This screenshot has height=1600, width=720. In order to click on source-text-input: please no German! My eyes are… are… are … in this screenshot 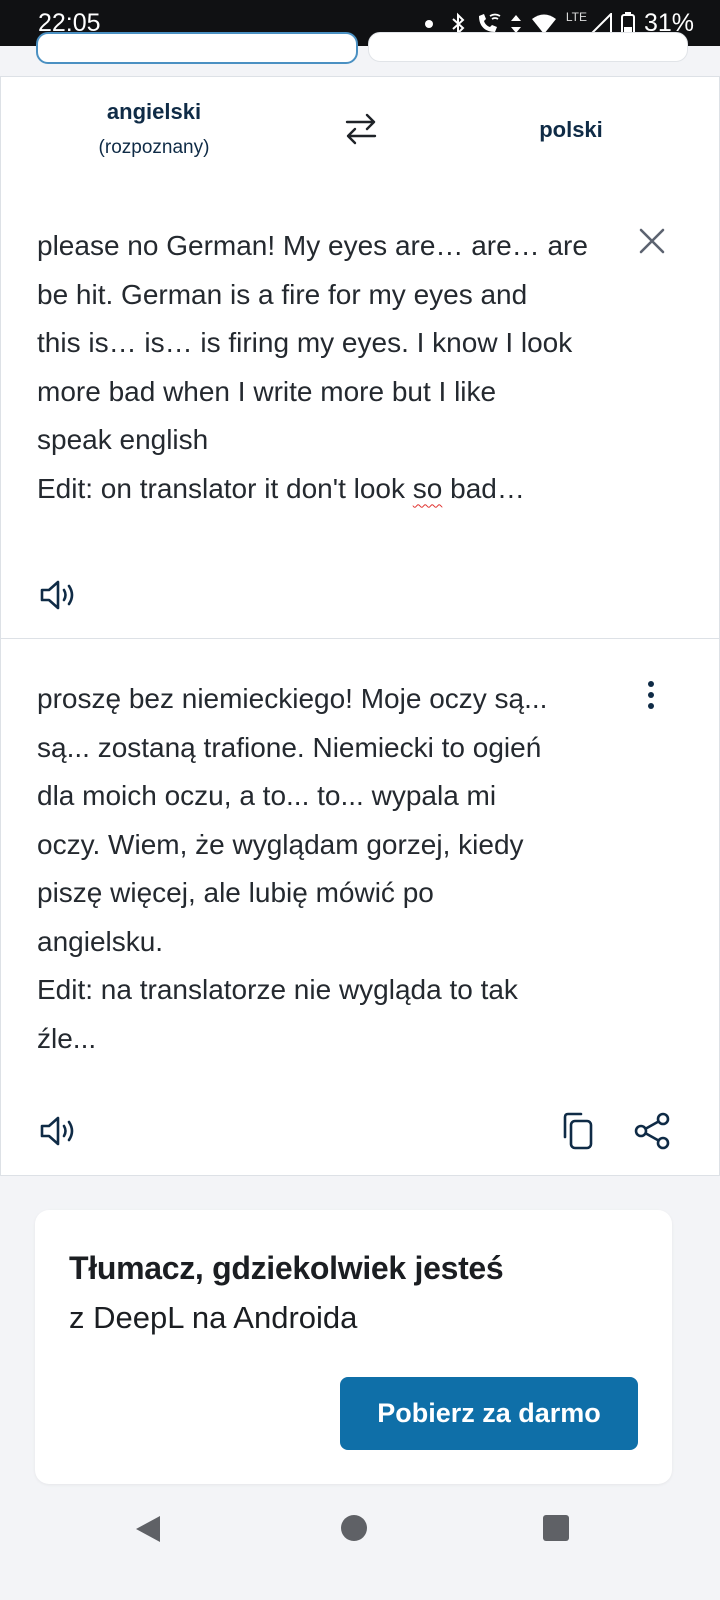, I will do `click(332, 367)`.